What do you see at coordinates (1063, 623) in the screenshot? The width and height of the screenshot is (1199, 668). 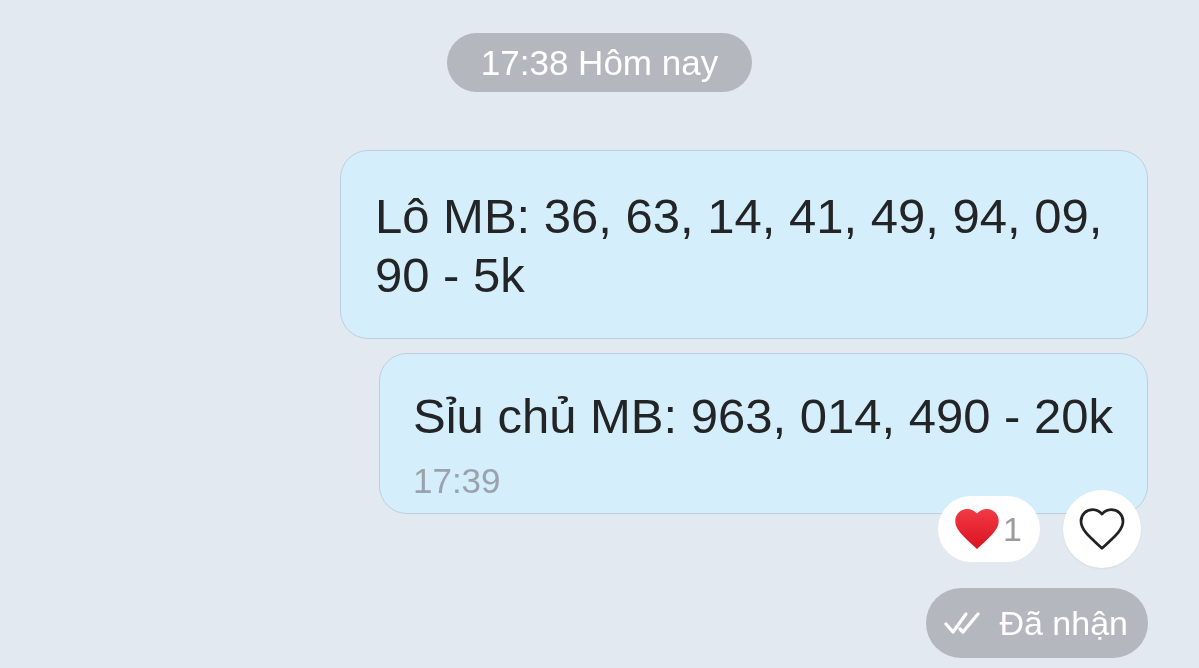 I see `status-text: Đã nhận` at bounding box center [1063, 623].